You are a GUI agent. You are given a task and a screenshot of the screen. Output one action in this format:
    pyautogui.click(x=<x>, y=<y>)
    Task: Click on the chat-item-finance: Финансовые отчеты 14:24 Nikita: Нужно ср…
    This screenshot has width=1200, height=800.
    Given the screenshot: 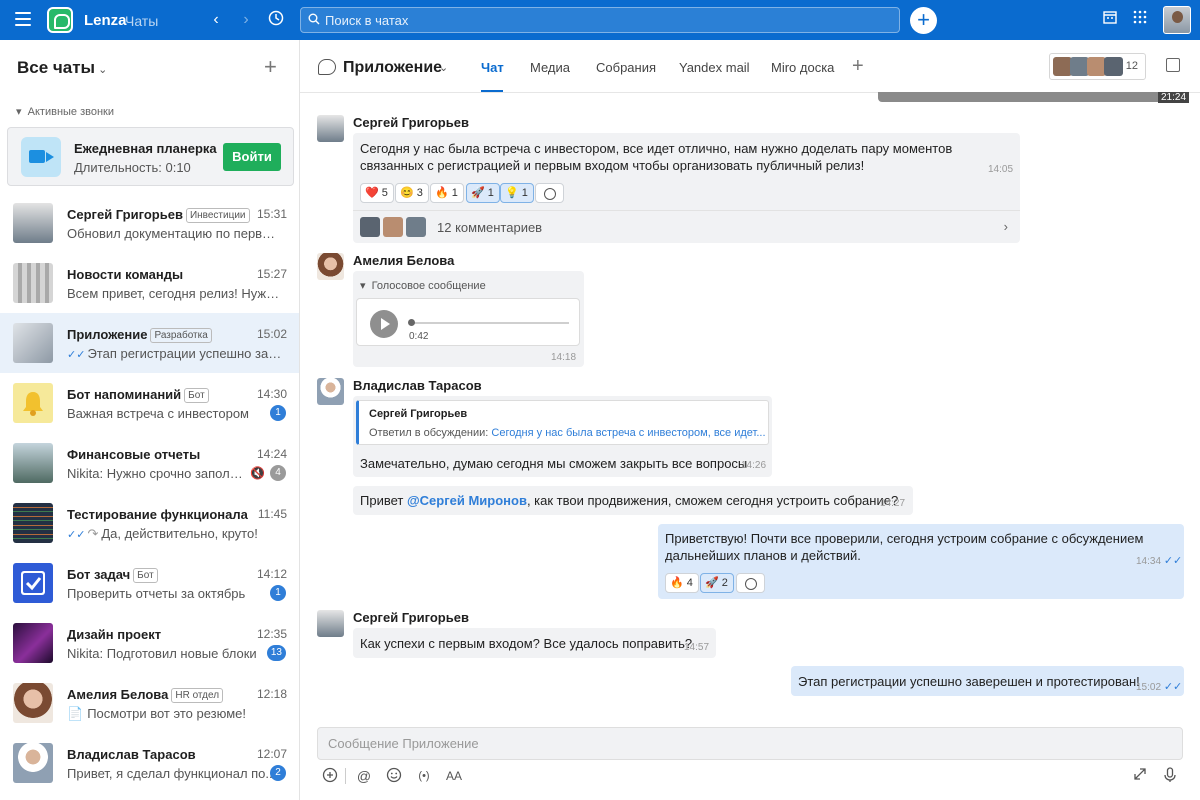 What is the action you would take?
    pyautogui.click(x=149, y=463)
    